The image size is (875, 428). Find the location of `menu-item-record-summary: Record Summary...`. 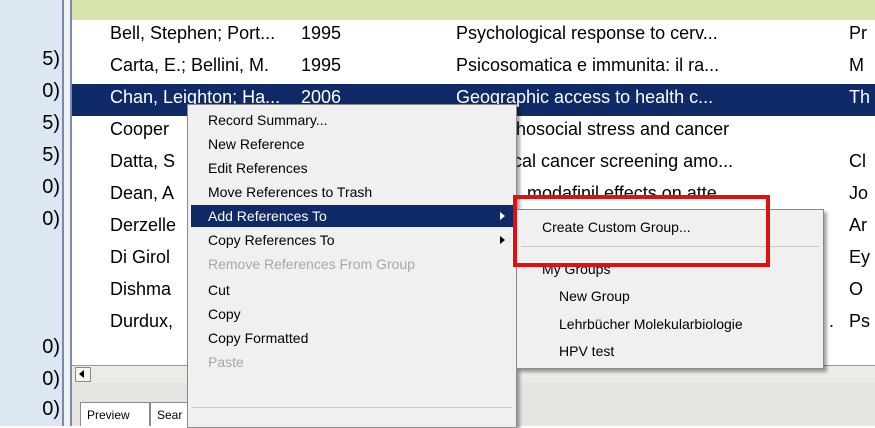

menu-item-record-summary: Record Summary... is located at coordinates (352, 120).